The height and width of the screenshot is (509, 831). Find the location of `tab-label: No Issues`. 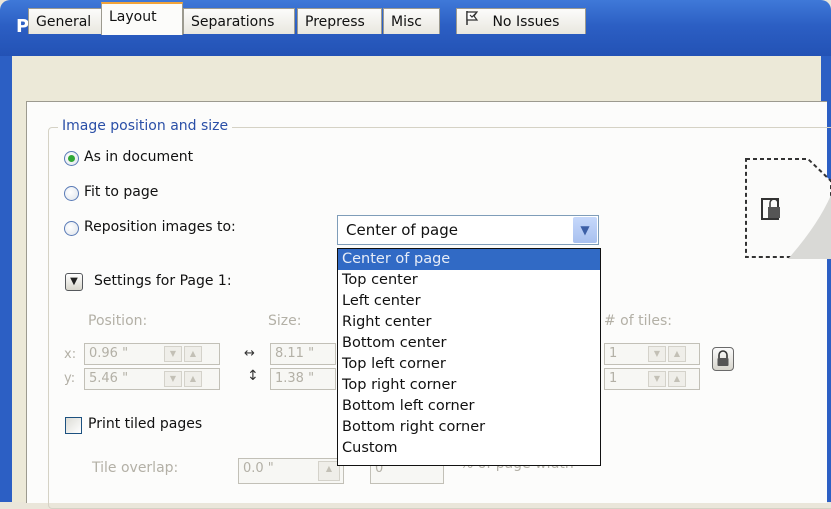

tab-label: No Issues is located at coordinates (526, 22).